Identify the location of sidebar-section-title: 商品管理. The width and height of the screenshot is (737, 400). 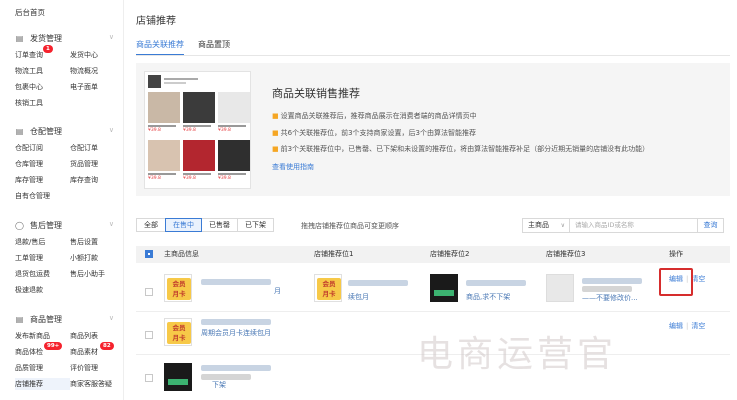
(46, 319).